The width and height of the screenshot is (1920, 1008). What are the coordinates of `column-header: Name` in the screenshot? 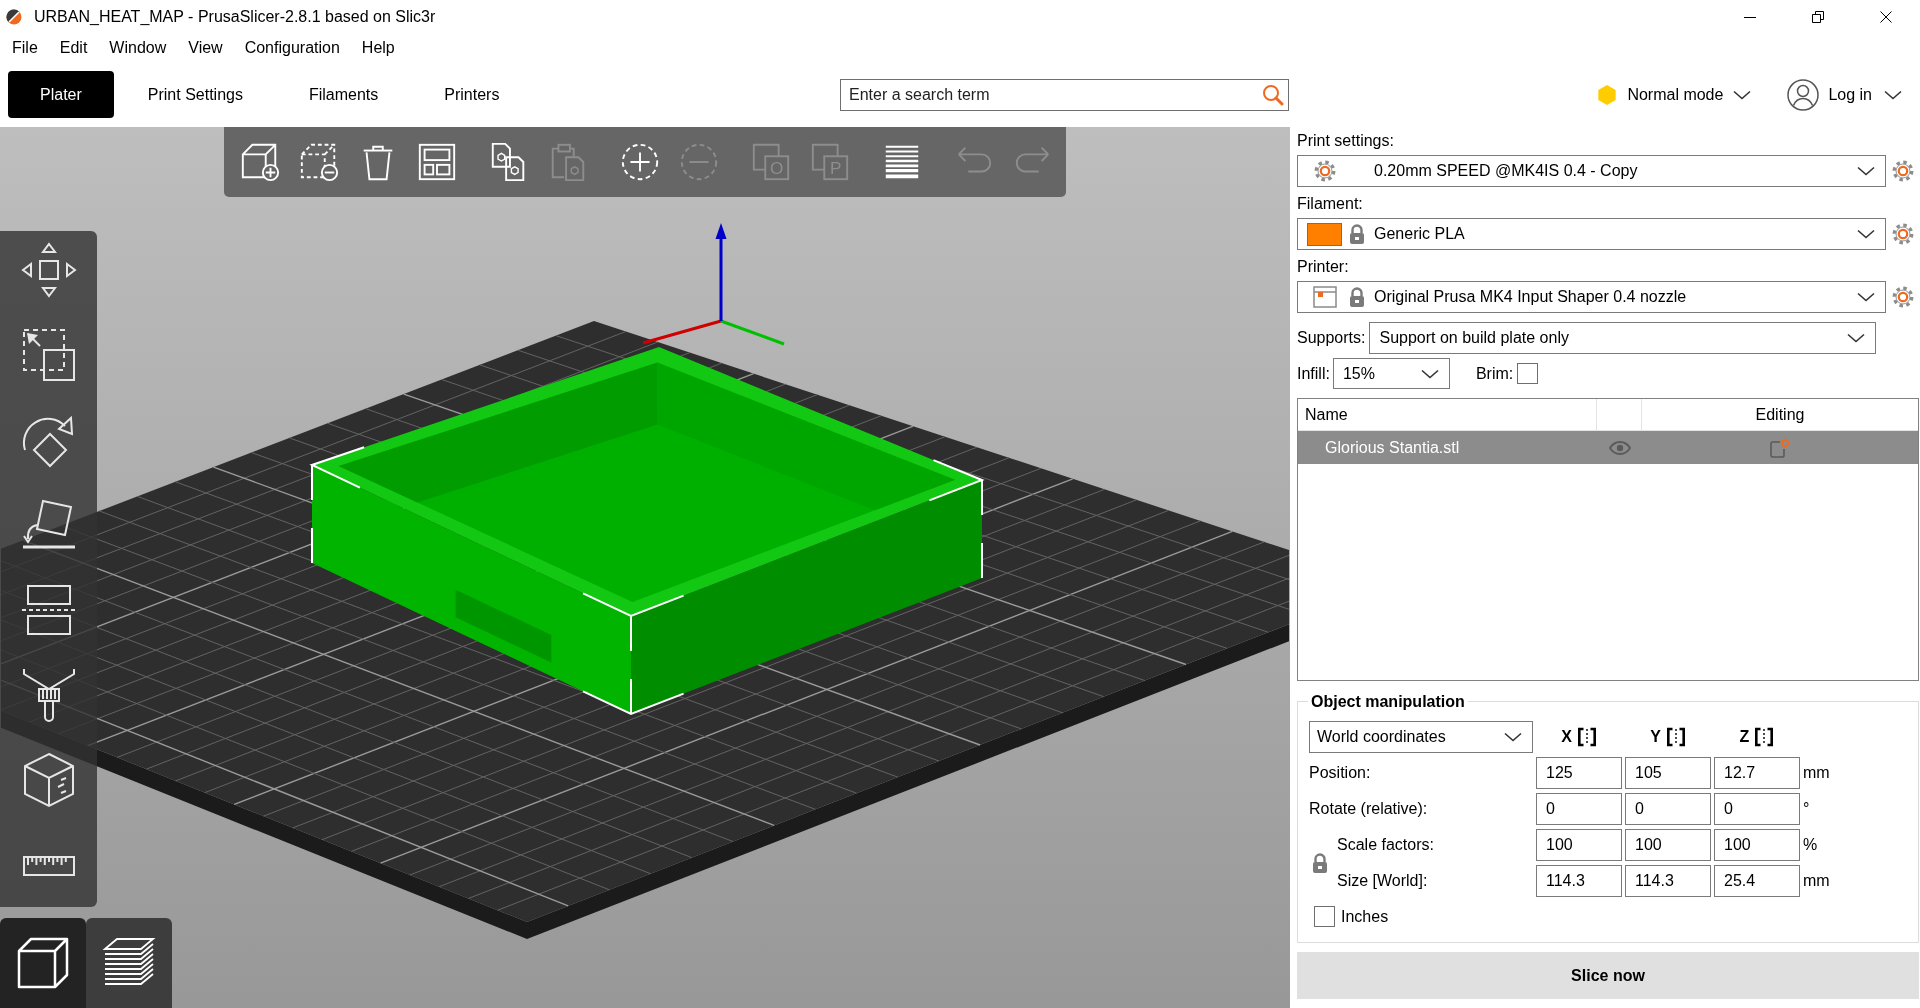 It's located at (1326, 414).